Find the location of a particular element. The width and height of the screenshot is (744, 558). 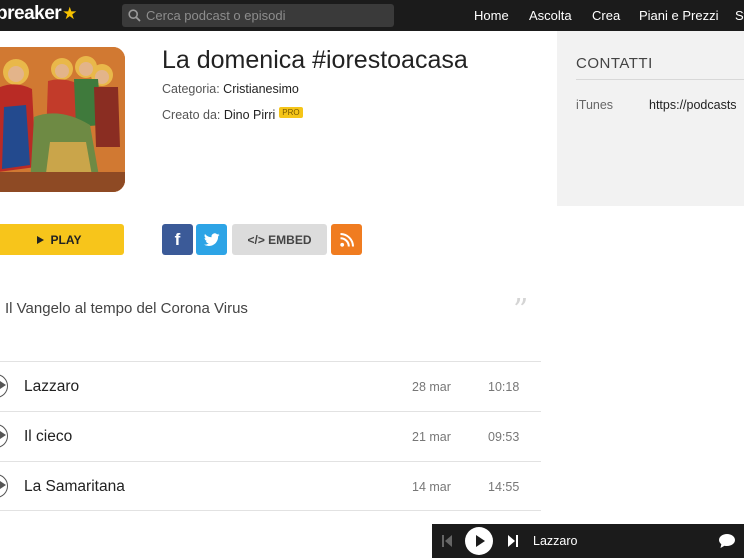

rss-icon is located at coordinates (346, 239).